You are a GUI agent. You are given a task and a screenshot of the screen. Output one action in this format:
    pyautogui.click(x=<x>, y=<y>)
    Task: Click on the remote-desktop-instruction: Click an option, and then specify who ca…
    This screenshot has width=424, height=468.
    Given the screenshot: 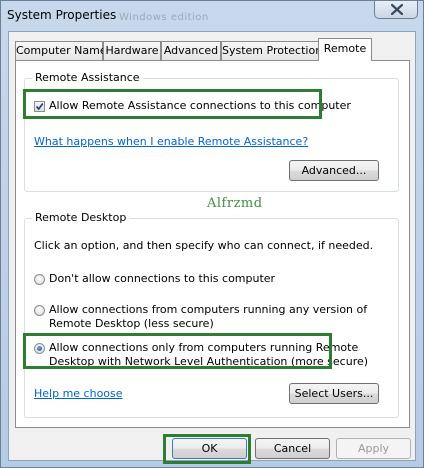 What is the action you would take?
    pyautogui.click(x=204, y=245)
    